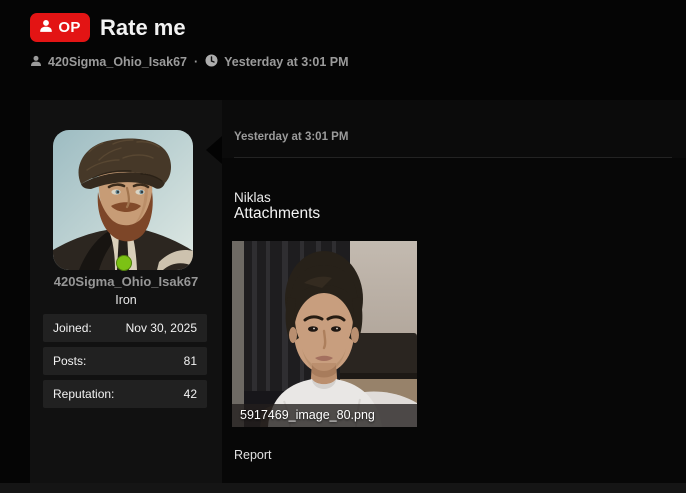  What do you see at coordinates (124, 263) in the screenshot?
I see `online-status-dot` at bounding box center [124, 263].